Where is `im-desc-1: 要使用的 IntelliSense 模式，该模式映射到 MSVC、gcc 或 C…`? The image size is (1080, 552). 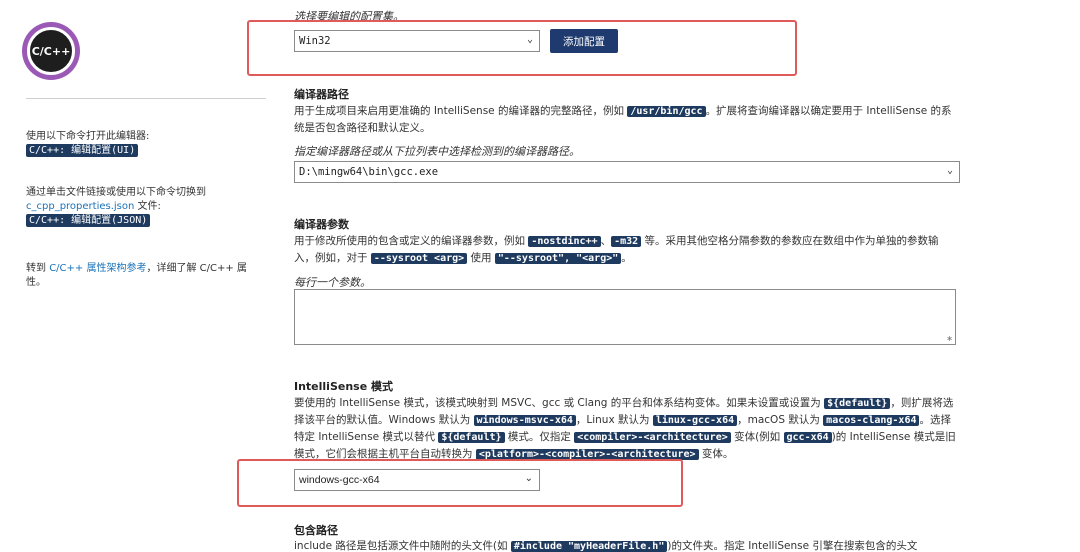
im-desc-1: 要使用的 IntelliSense 模式，该模式映射到 MSVC、gcc 或 C… is located at coordinates (559, 403).